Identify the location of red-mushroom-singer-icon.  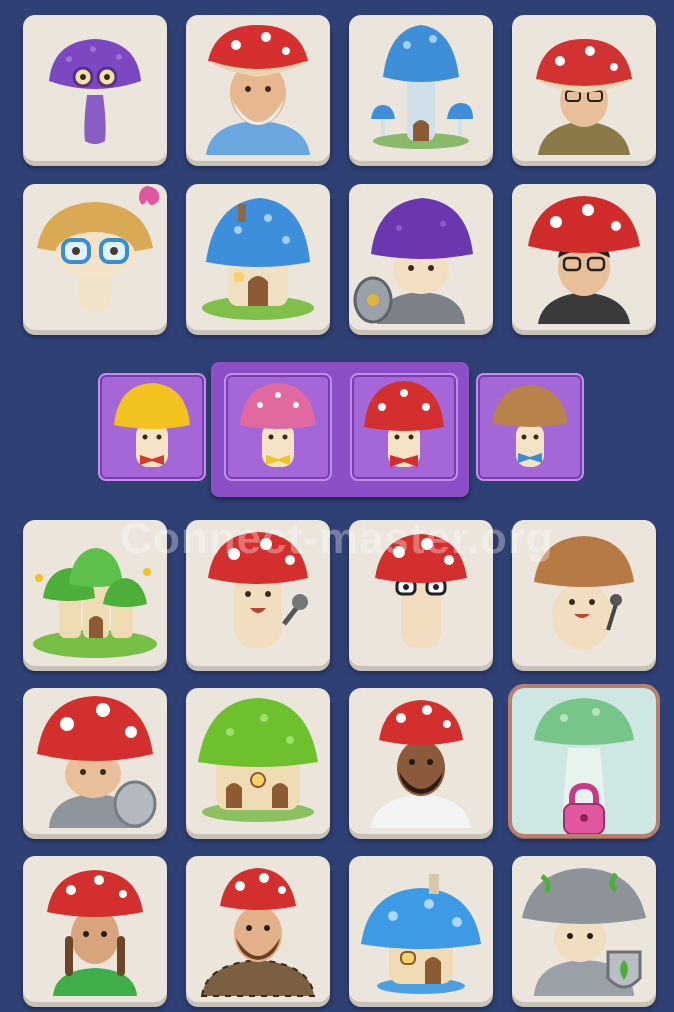
(258, 590).